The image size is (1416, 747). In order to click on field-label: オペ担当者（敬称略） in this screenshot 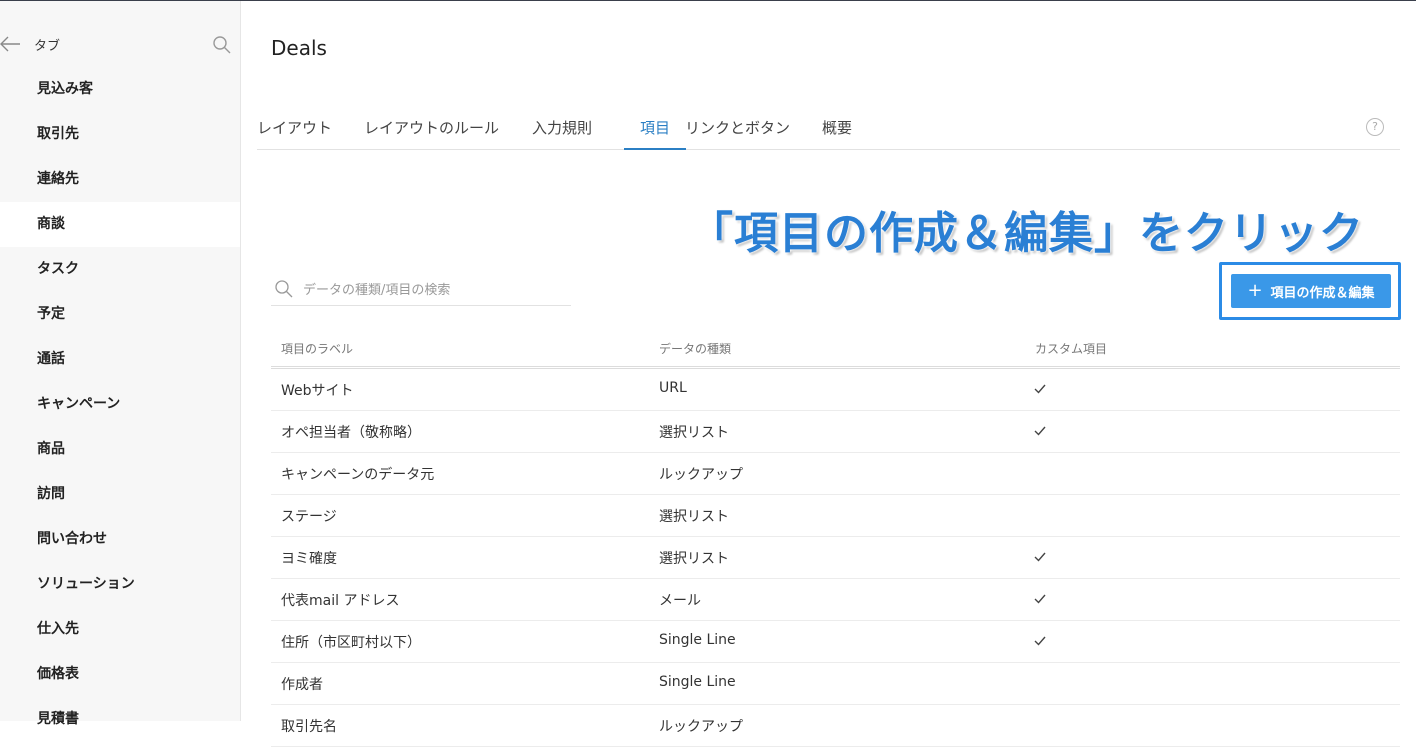, I will do `click(351, 432)`.